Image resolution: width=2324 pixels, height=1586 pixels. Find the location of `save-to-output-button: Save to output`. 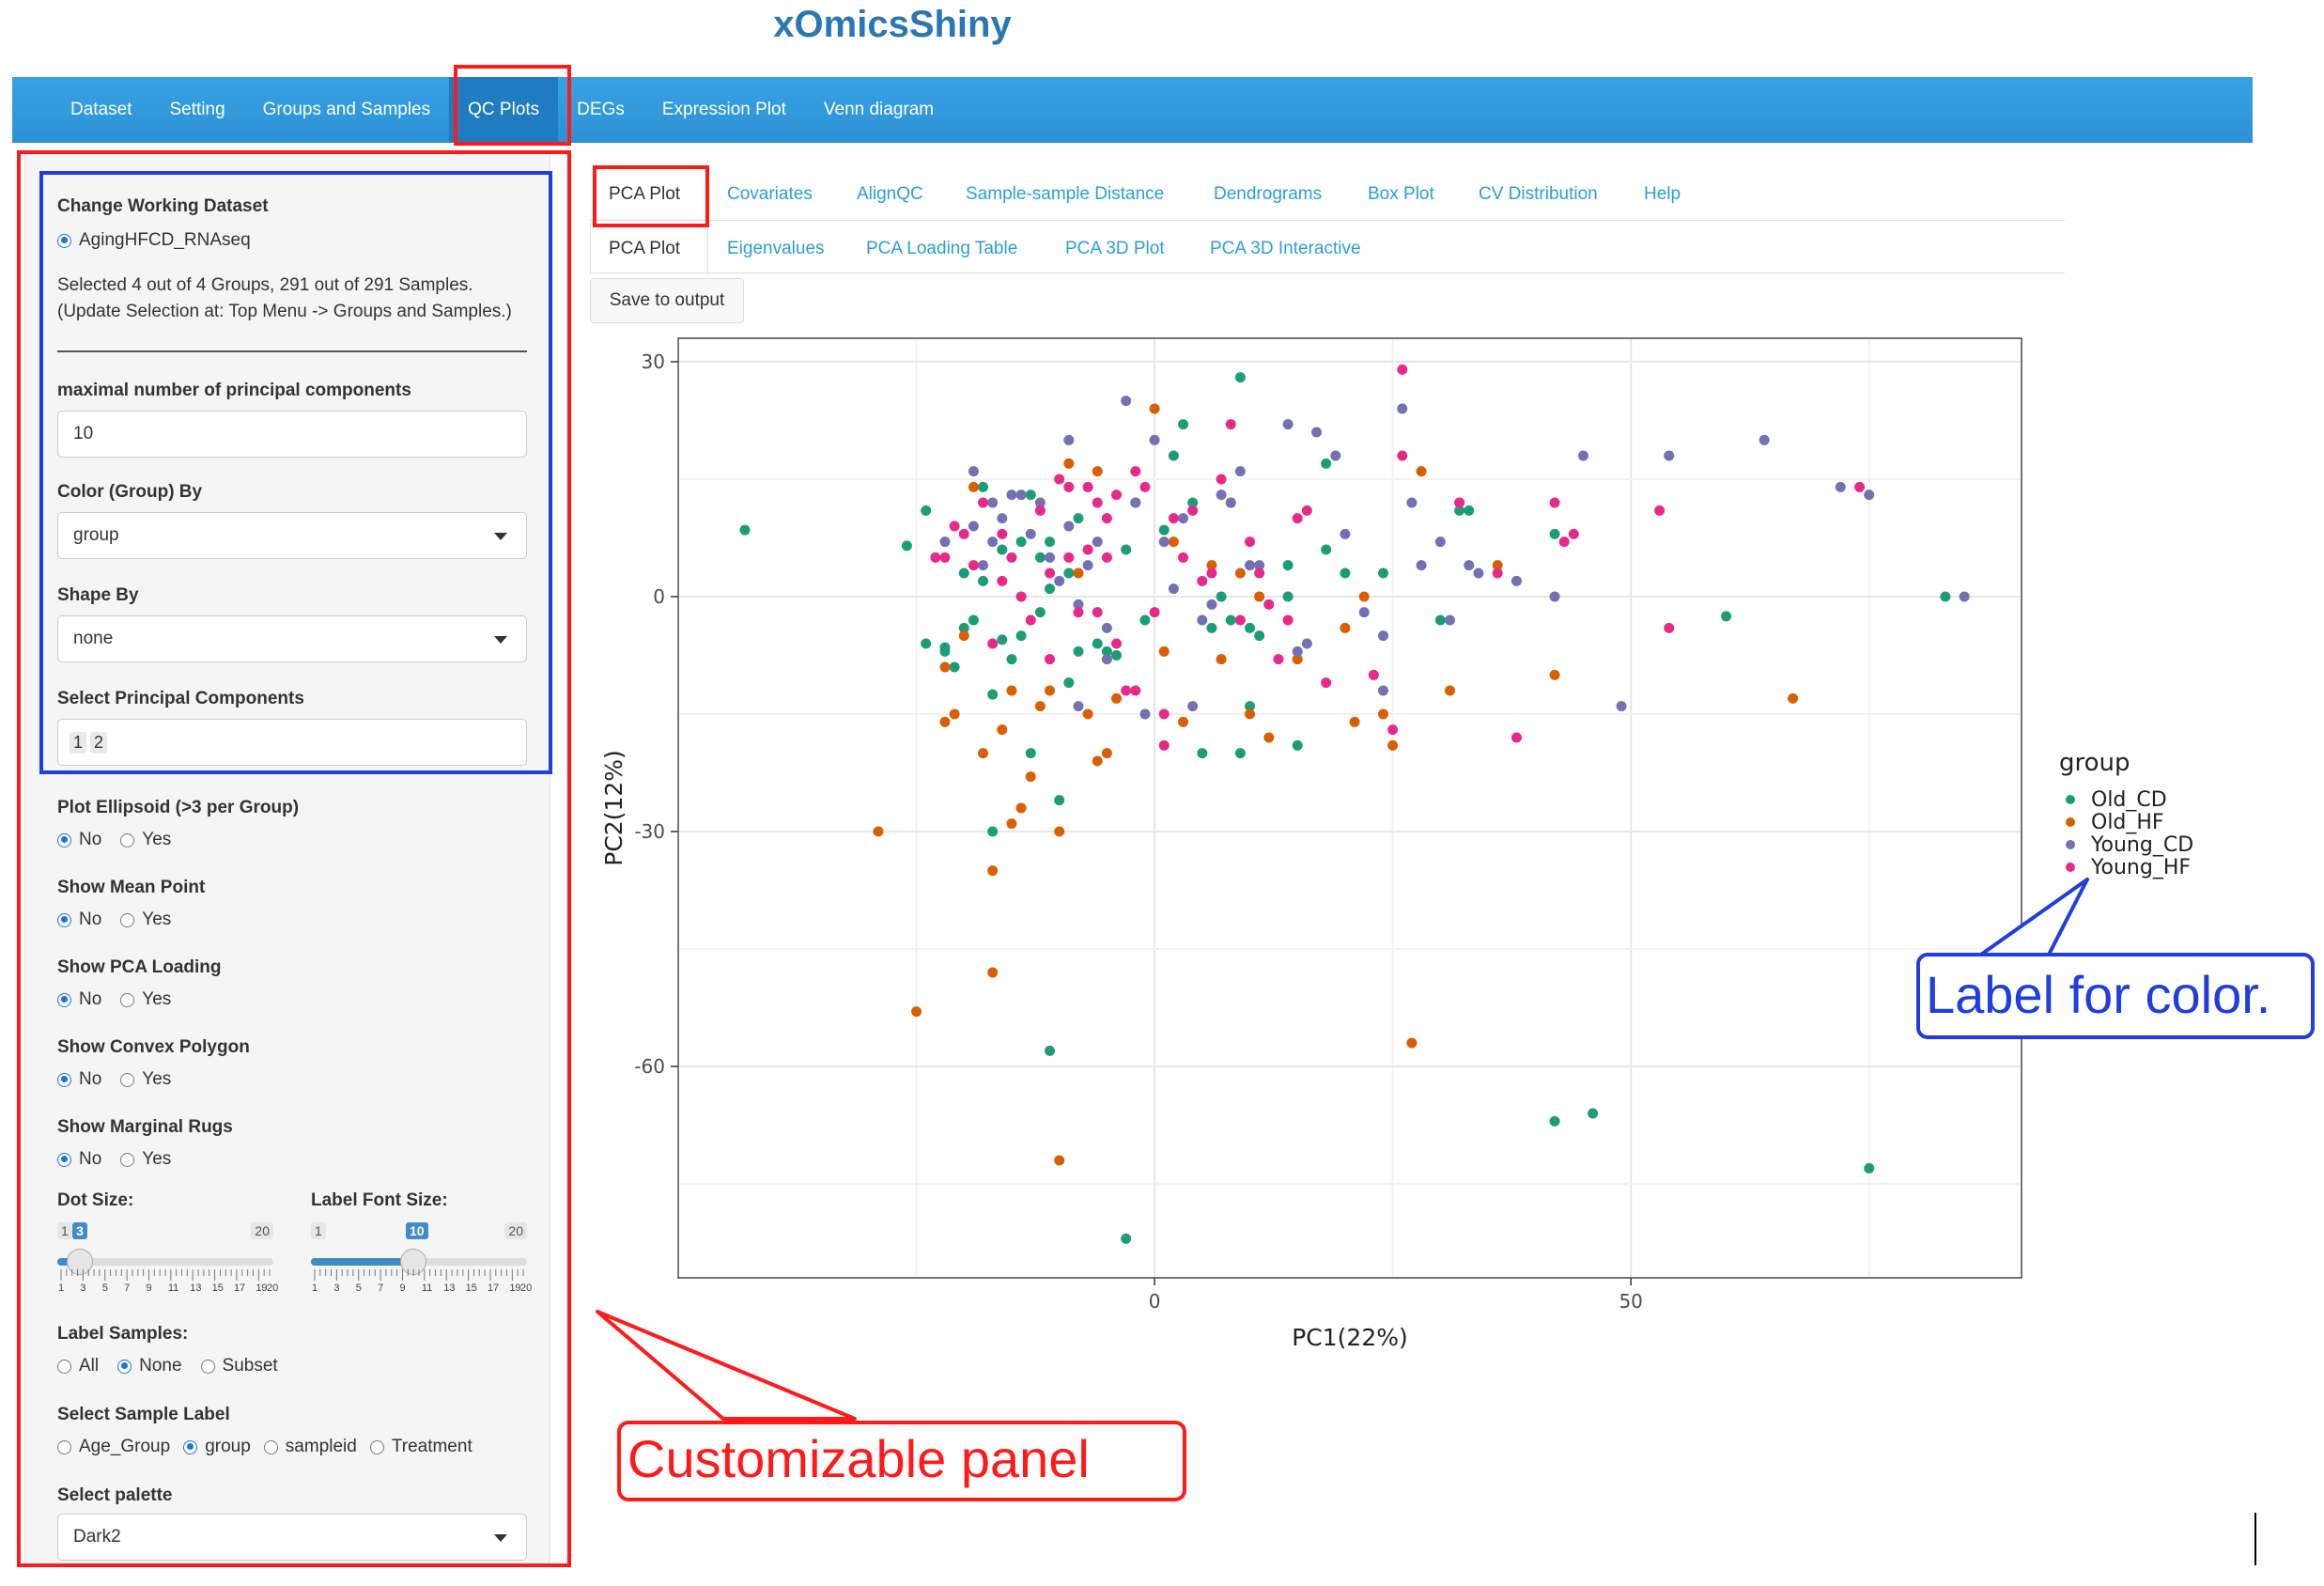

save-to-output-button: Save to output is located at coordinates (667, 300).